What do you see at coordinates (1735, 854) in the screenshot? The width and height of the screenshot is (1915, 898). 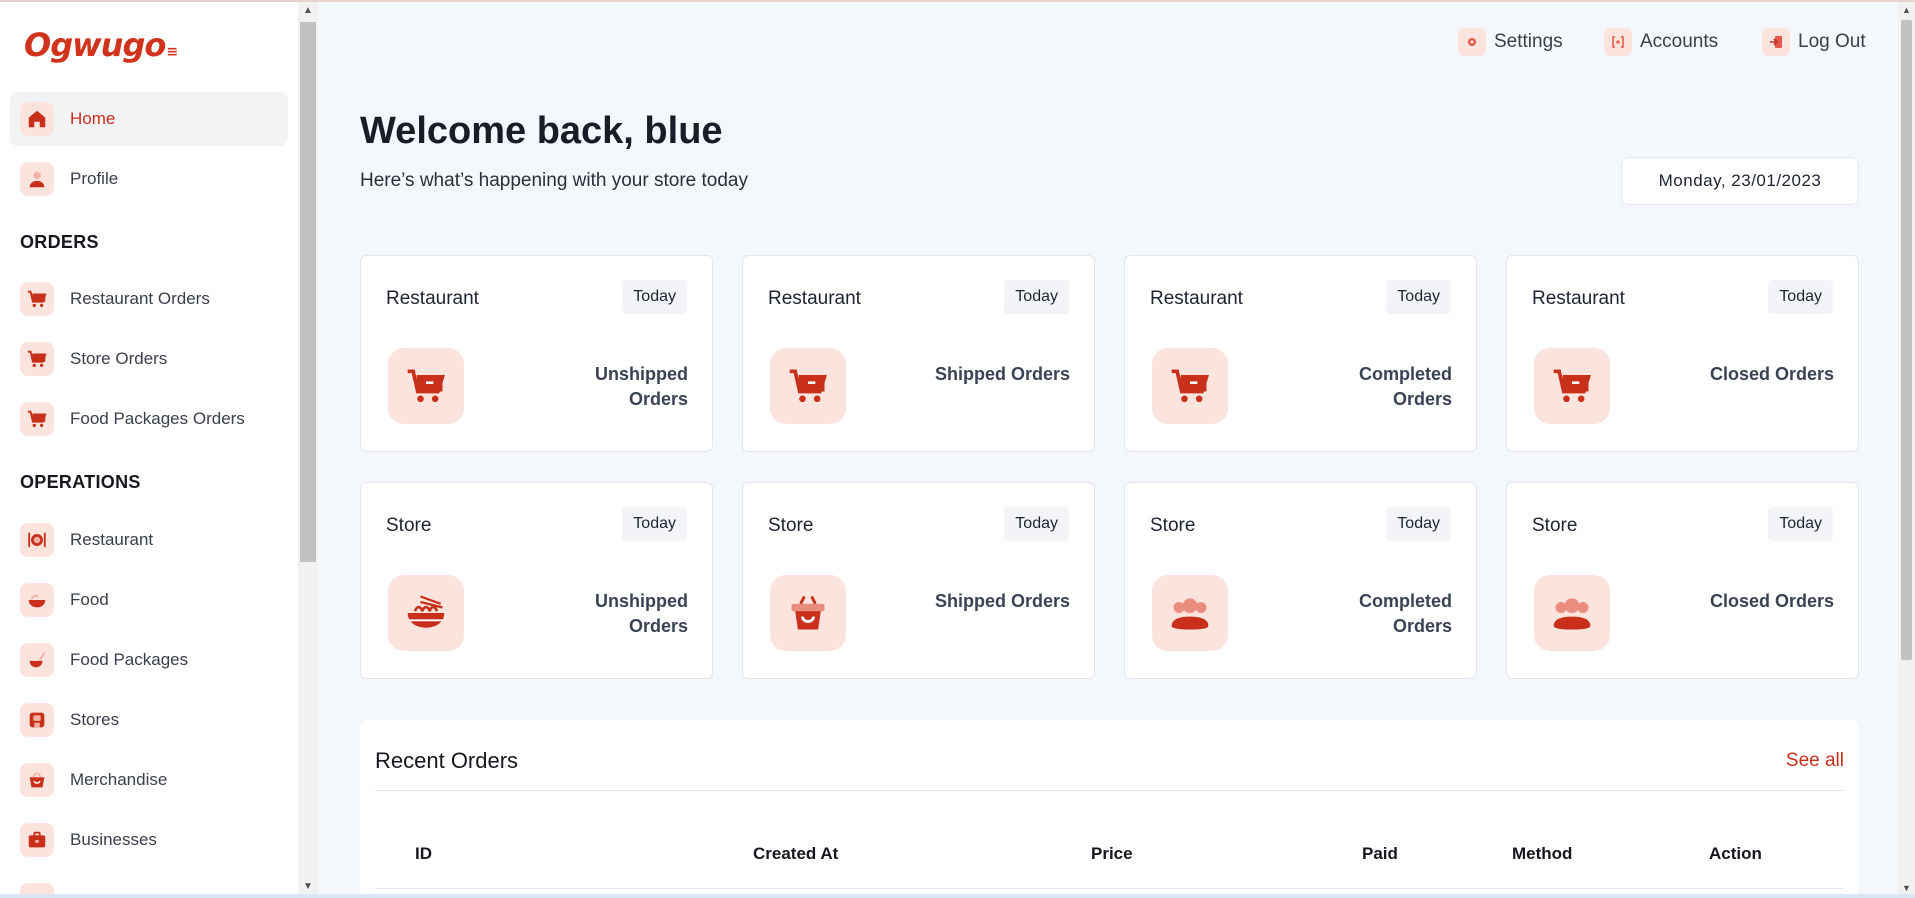 I see `column-header-action: Action` at bounding box center [1735, 854].